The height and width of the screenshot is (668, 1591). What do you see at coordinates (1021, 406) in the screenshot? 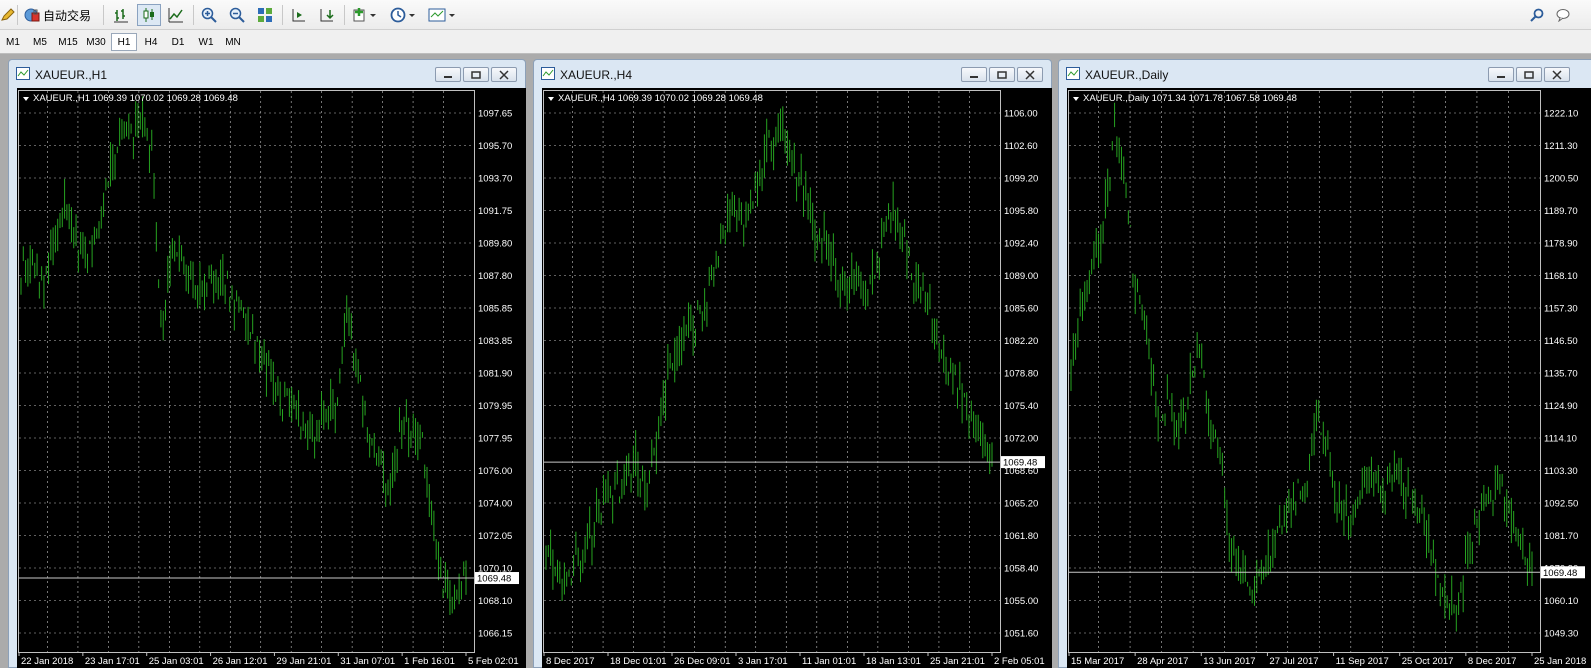
I see `y-tick-label: 1075.40` at bounding box center [1021, 406].